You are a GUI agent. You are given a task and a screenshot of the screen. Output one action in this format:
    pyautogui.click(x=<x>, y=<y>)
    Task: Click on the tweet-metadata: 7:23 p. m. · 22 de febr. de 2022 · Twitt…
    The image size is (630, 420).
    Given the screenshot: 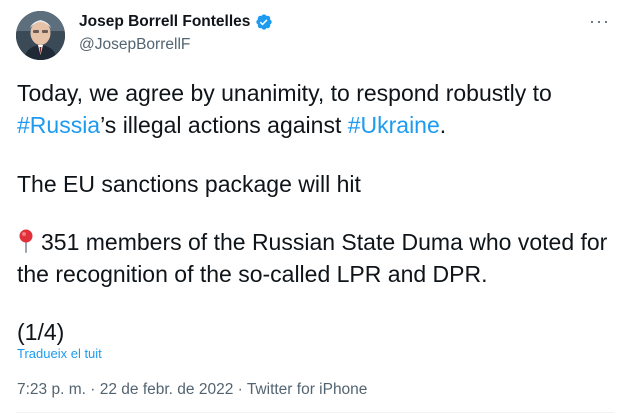 What is the action you would take?
    pyautogui.click(x=192, y=390)
    